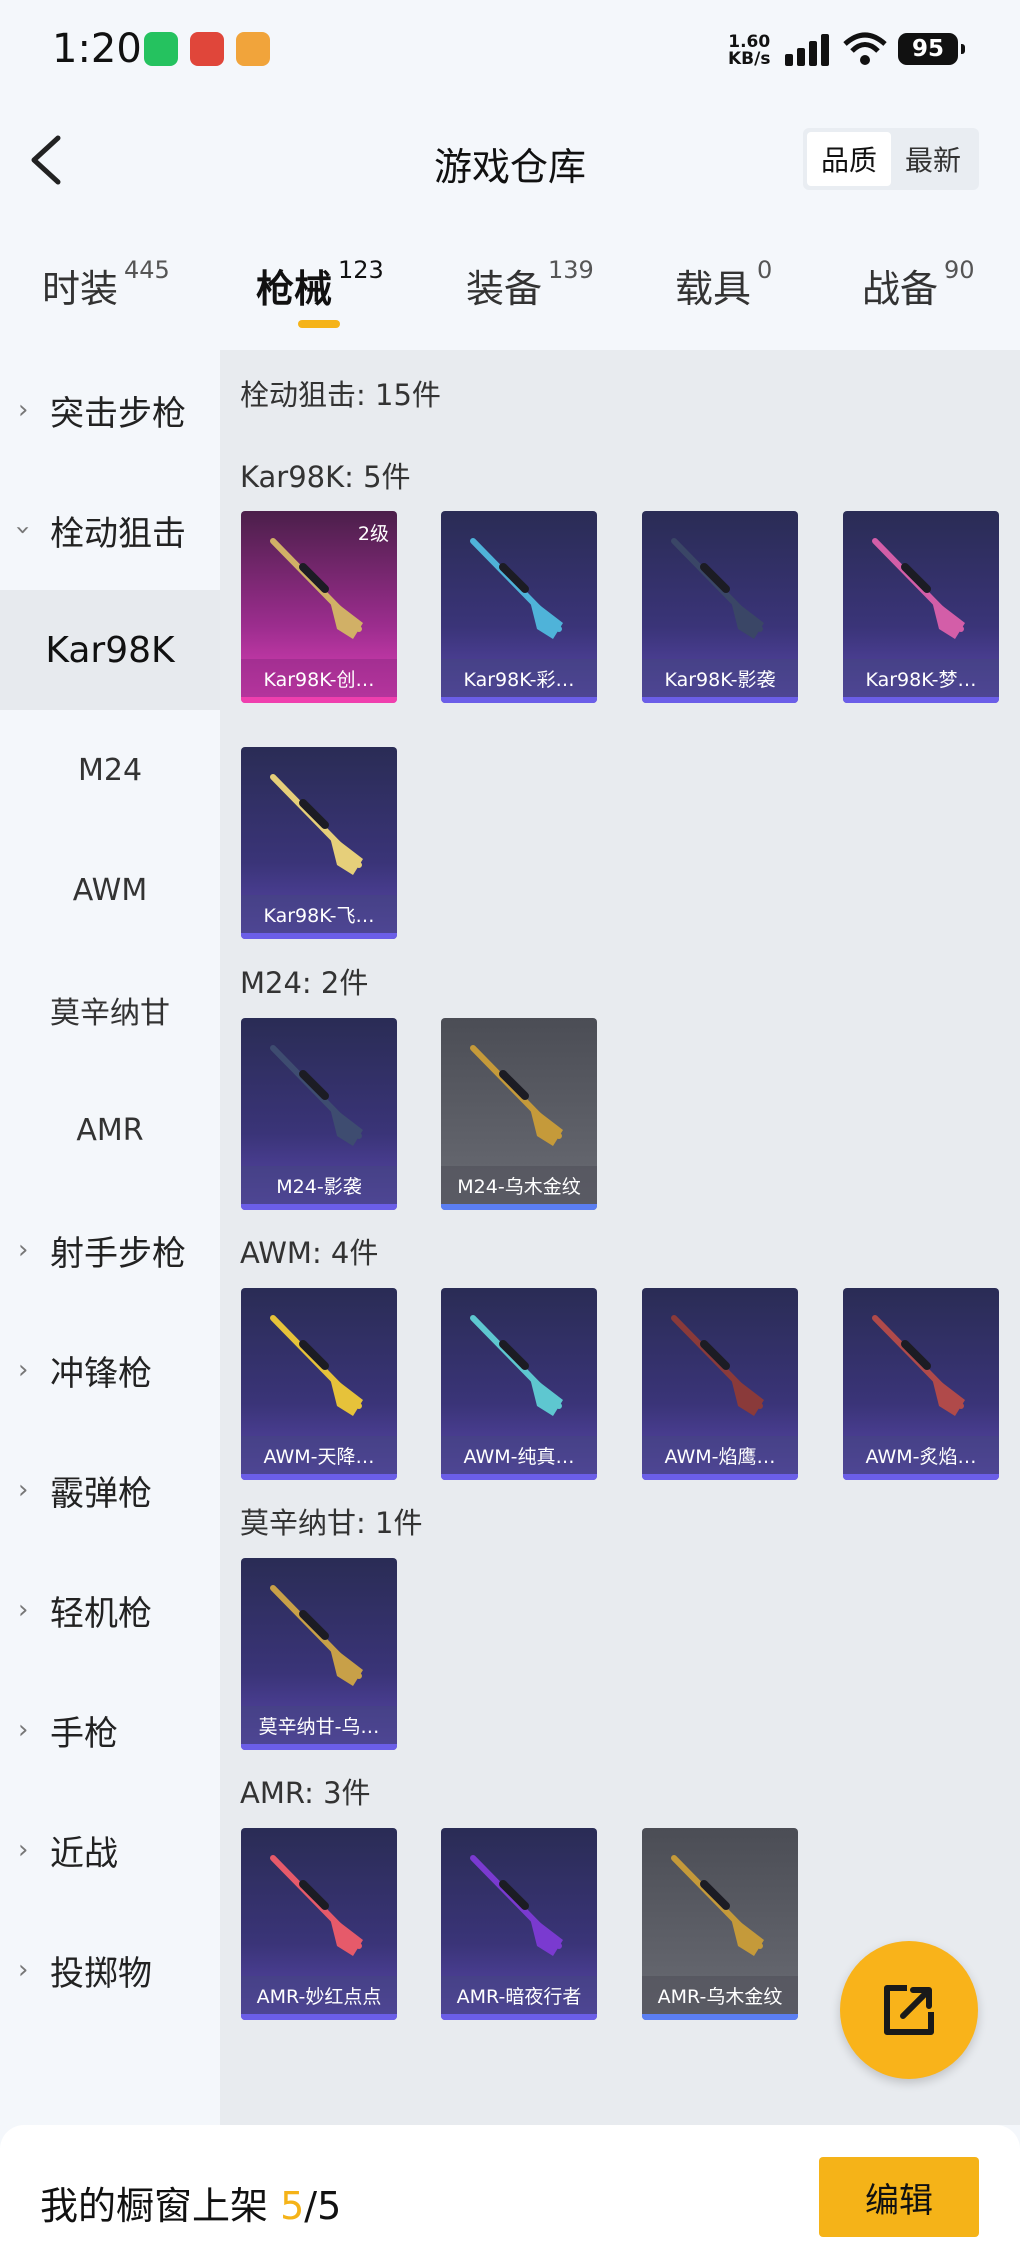 The image size is (1020, 2267). I want to click on share-button, so click(909, 2010).